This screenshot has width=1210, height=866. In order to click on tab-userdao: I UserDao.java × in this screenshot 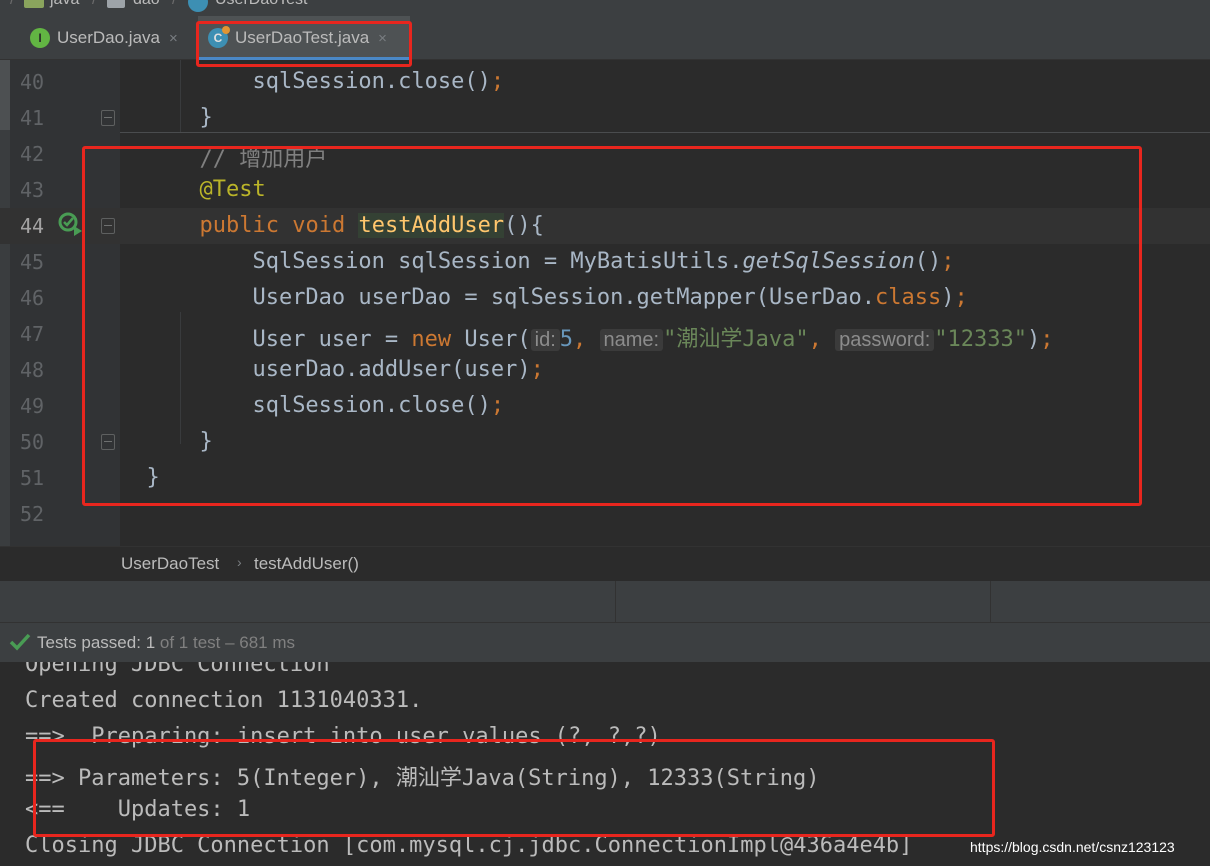, I will do `click(106, 38)`.